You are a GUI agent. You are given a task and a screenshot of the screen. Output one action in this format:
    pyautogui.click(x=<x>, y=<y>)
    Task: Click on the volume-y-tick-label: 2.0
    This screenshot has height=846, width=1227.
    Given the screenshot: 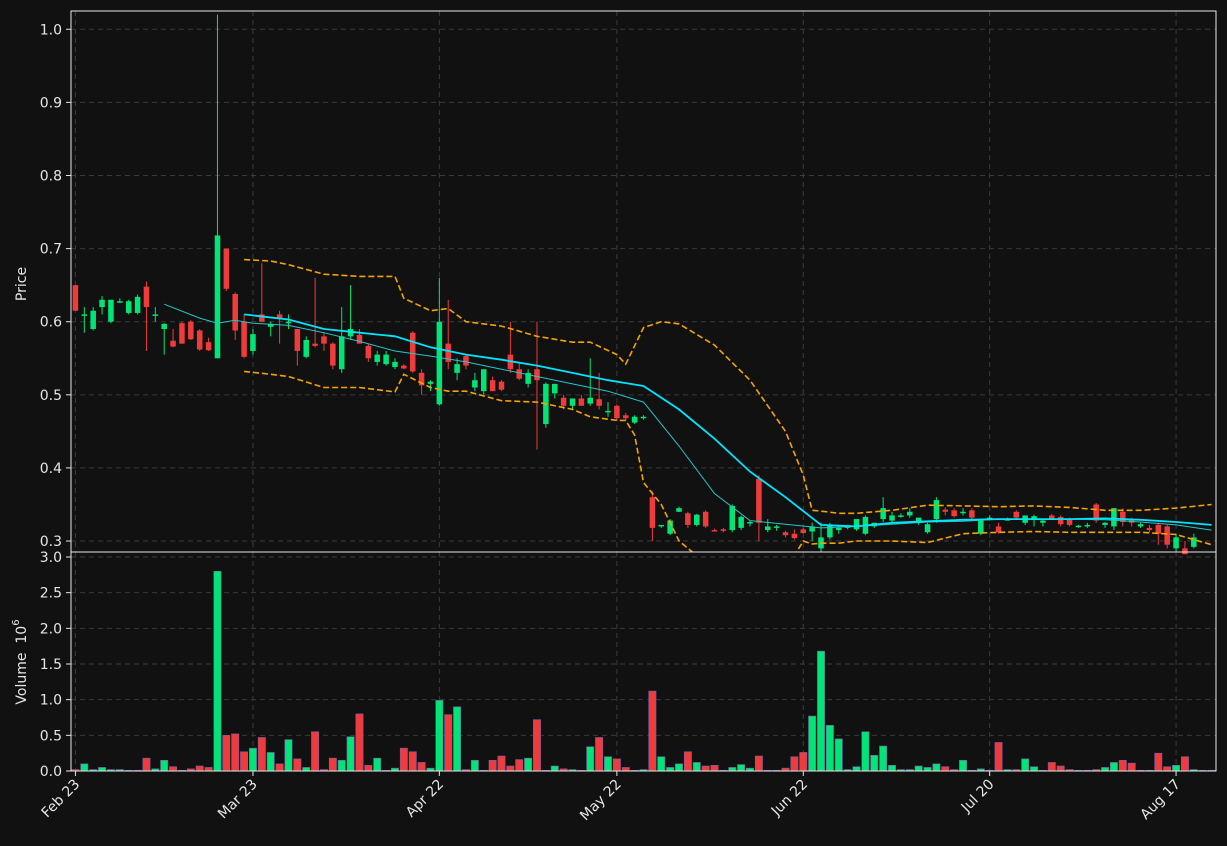 What is the action you would take?
    pyautogui.click(x=51, y=629)
    